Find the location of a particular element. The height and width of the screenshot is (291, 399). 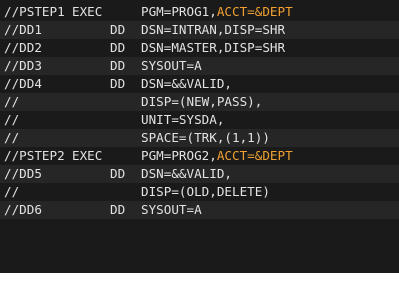

jcl-parameter-field: SPACE=(TRK,(1,1)) is located at coordinates (205, 137).